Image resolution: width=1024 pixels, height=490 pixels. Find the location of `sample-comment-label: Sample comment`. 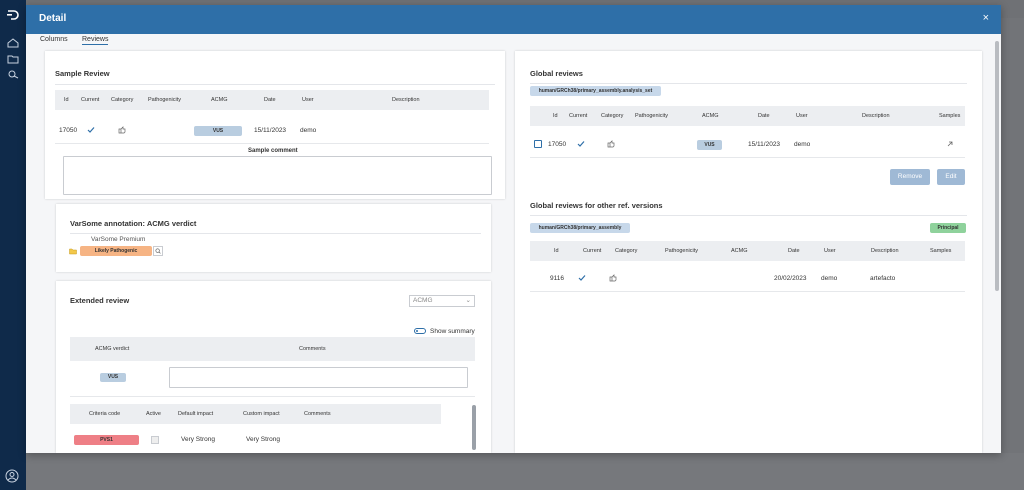

sample-comment-label: Sample comment is located at coordinates (273, 151).